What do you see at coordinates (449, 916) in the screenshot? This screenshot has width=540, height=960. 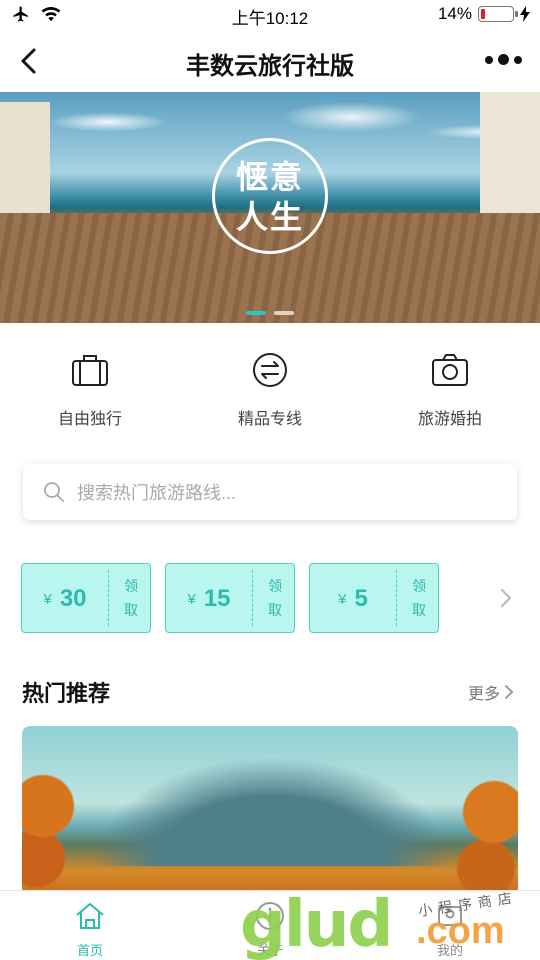 I see `user-icon` at bounding box center [449, 916].